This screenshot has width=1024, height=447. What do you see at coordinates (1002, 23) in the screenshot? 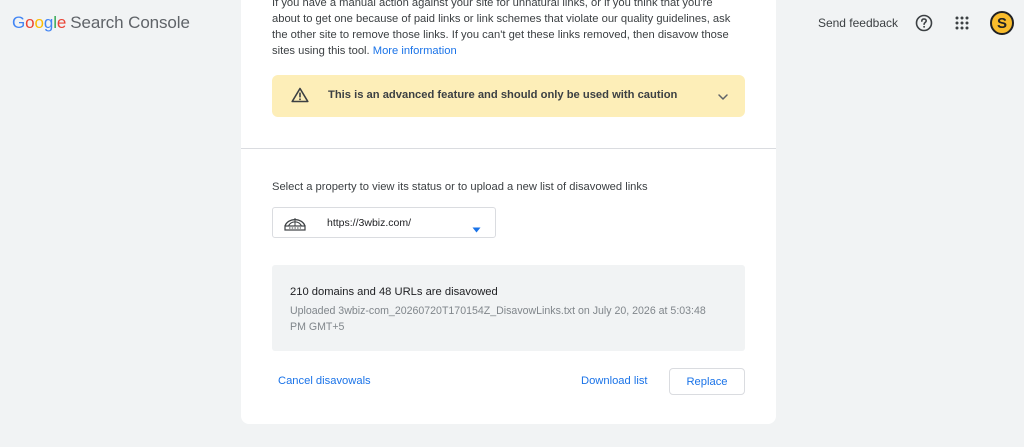
I see `avatar: S` at bounding box center [1002, 23].